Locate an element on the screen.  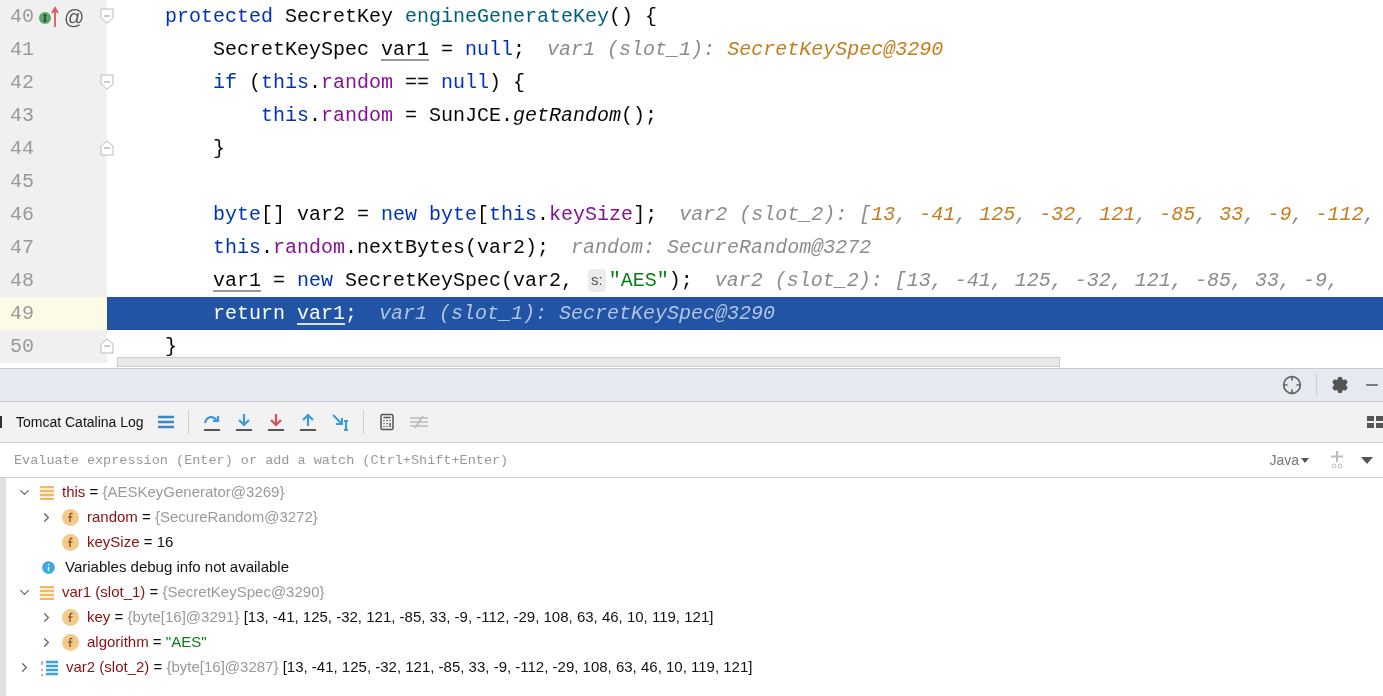
code-token: return is located at coordinates (249, 313).